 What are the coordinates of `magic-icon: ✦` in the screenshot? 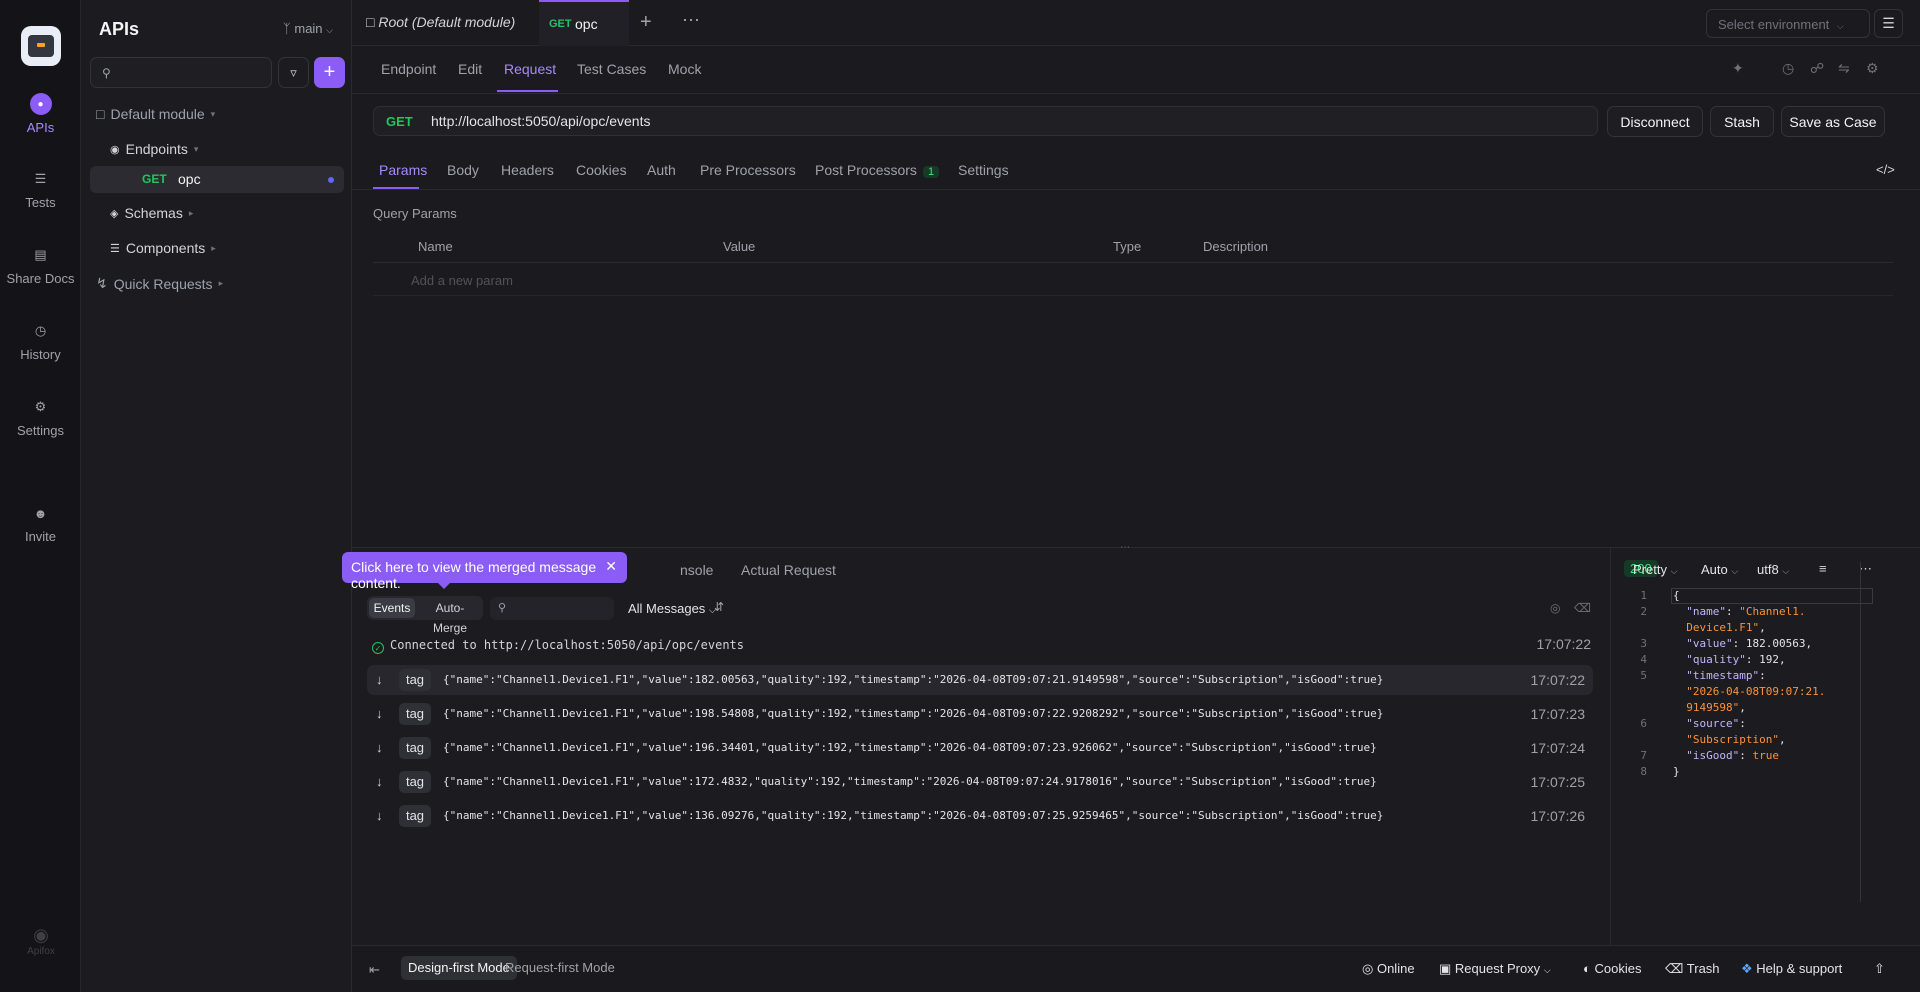 It's located at (1738, 68).